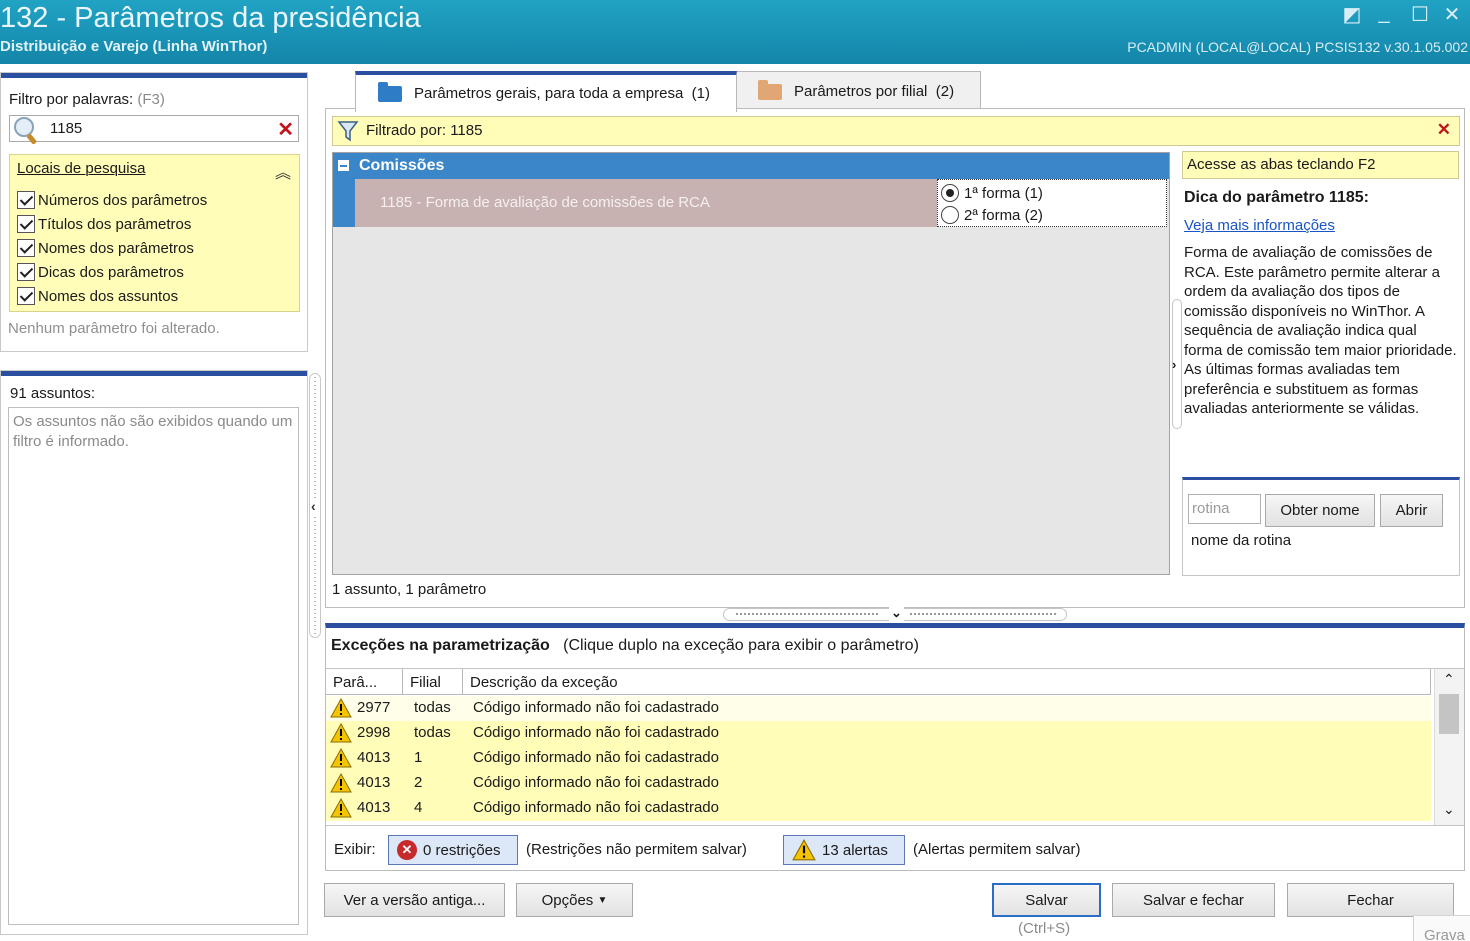 Image resolution: width=1470 pixels, height=941 pixels. Describe the element at coordinates (1449, 679) in the screenshot. I see `scroll-up-icon: ⌃` at that location.